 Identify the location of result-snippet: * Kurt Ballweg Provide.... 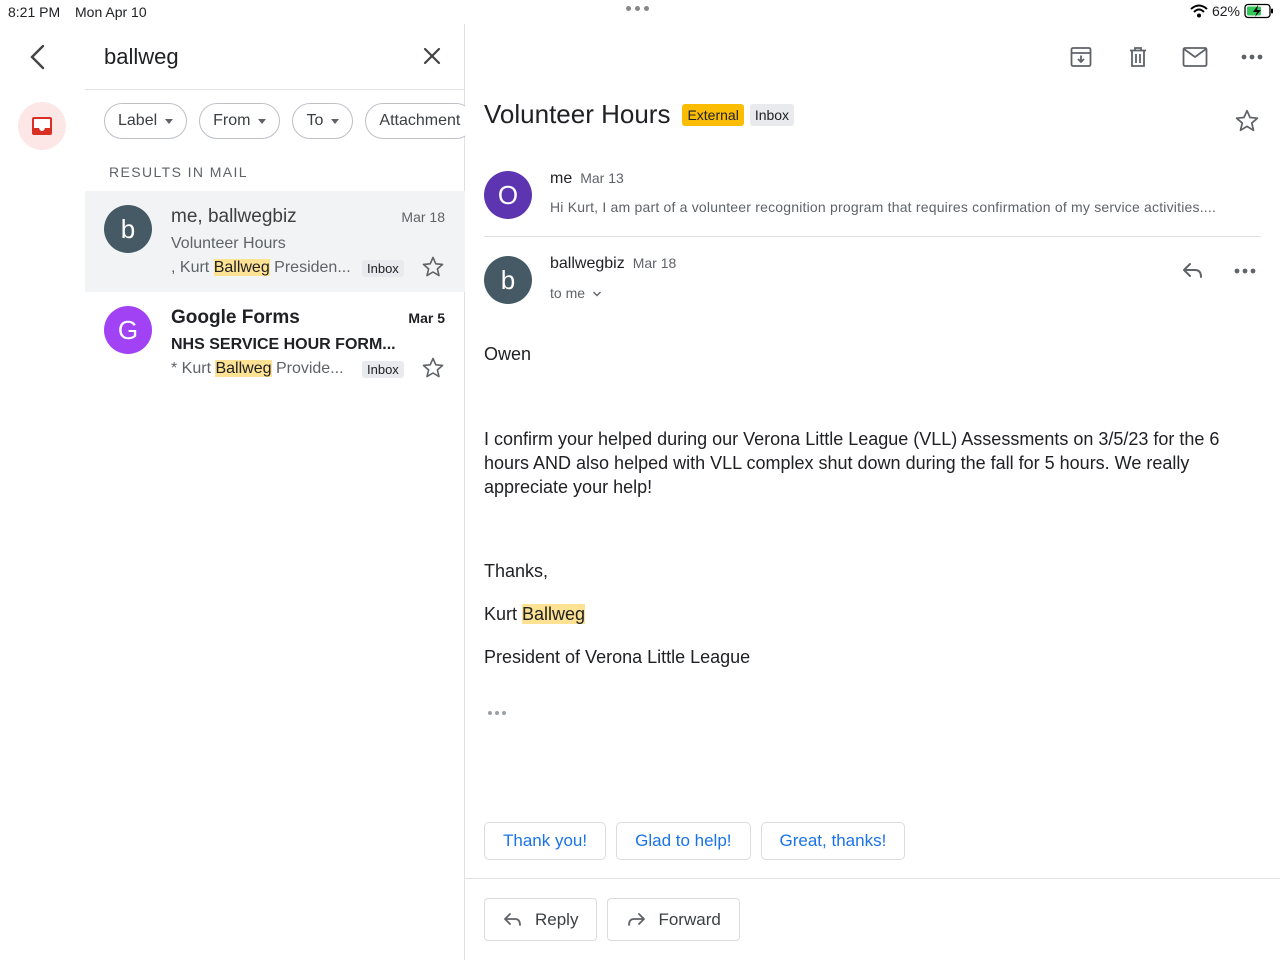
(257, 368).